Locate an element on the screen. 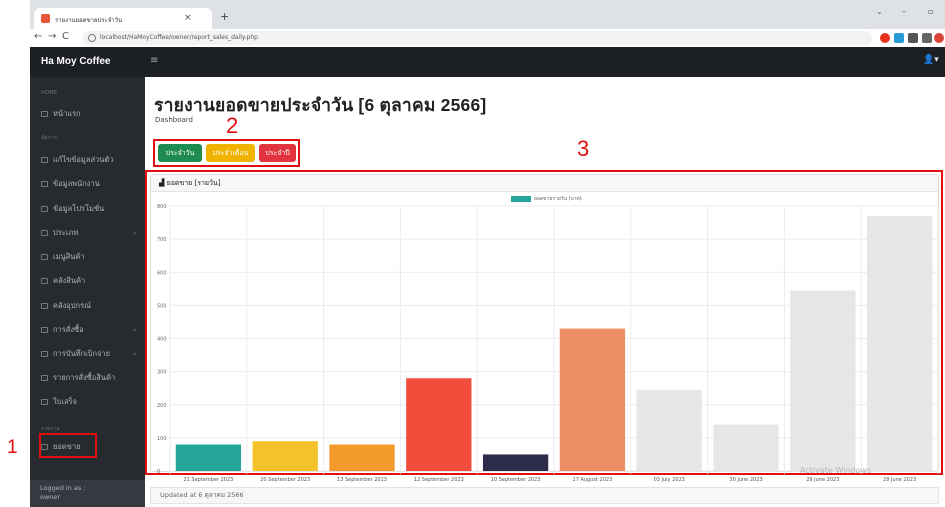 The width and height of the screenshot is (945, 507). user-edit-icon is located at coordinates (44, 160).